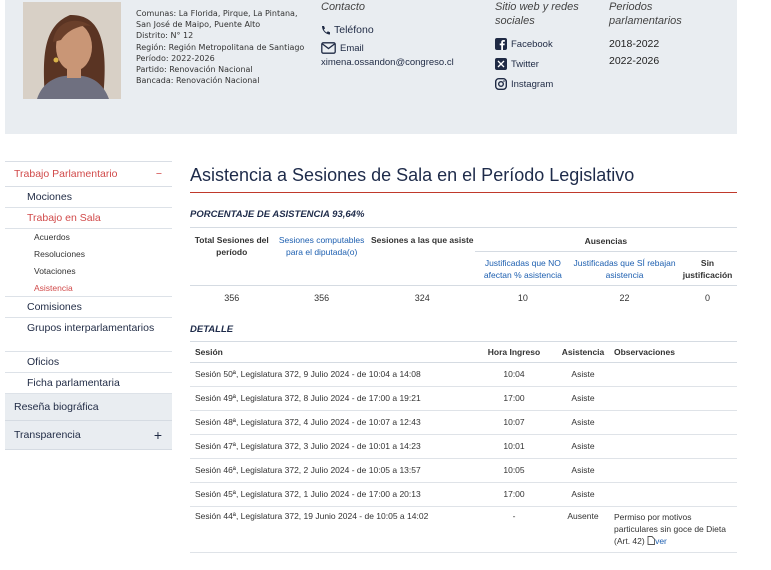 The image size is (771, 570). Describe the element at coordinates (624, 269) in the screenshot. I see `justified-yes-header: Justificadas que SÍ rebajan asistencia` at that location.